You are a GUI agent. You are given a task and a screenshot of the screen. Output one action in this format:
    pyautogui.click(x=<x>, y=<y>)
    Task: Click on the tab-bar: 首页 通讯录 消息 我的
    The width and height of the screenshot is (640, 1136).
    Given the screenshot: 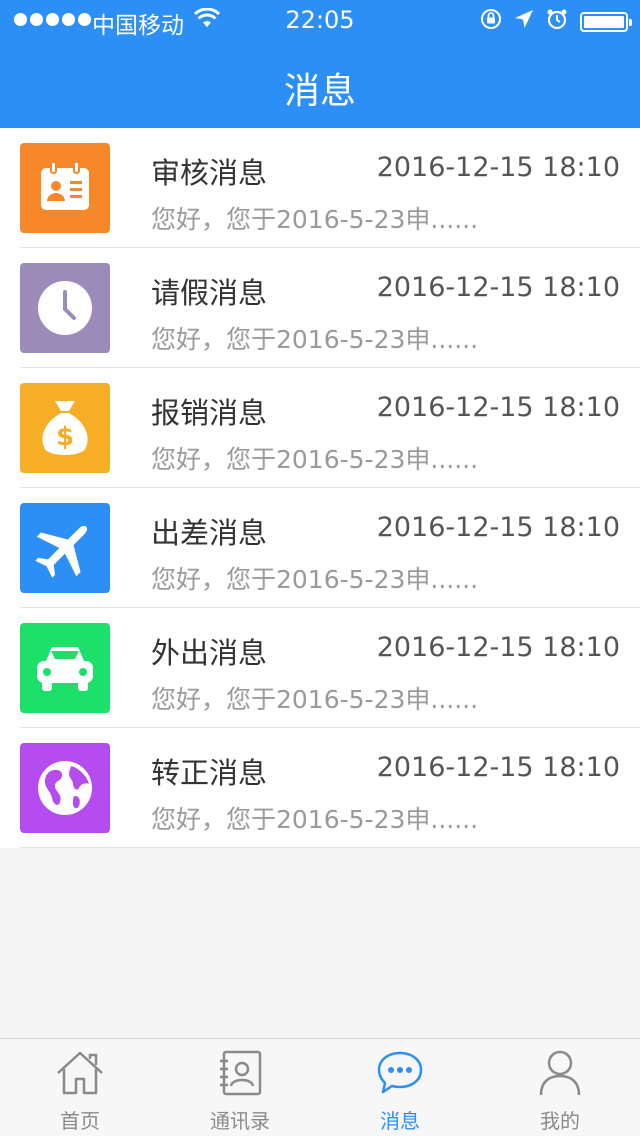 What is the action you would take?
    pyautogui.click(x=320, y=1087)
    